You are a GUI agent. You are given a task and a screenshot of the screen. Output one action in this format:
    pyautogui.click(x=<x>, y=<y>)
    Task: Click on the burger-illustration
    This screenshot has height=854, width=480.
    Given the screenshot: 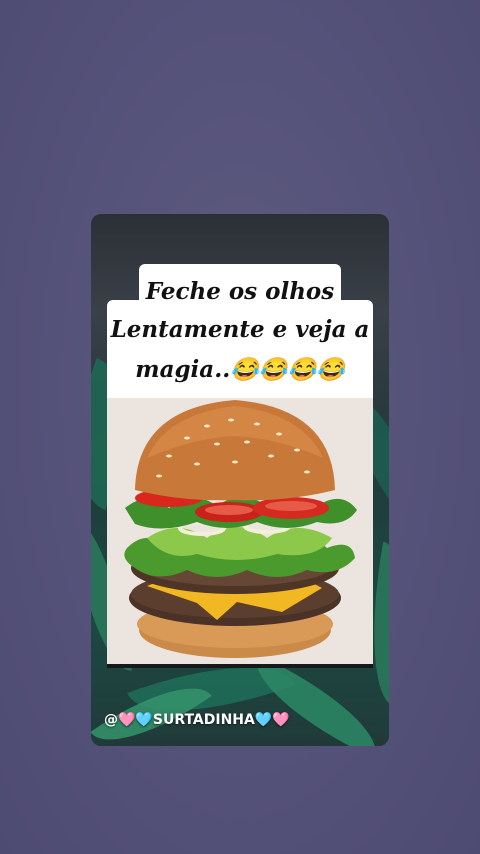 What is the action you would take?
    pyautogui.click(x=240, y=529)
    